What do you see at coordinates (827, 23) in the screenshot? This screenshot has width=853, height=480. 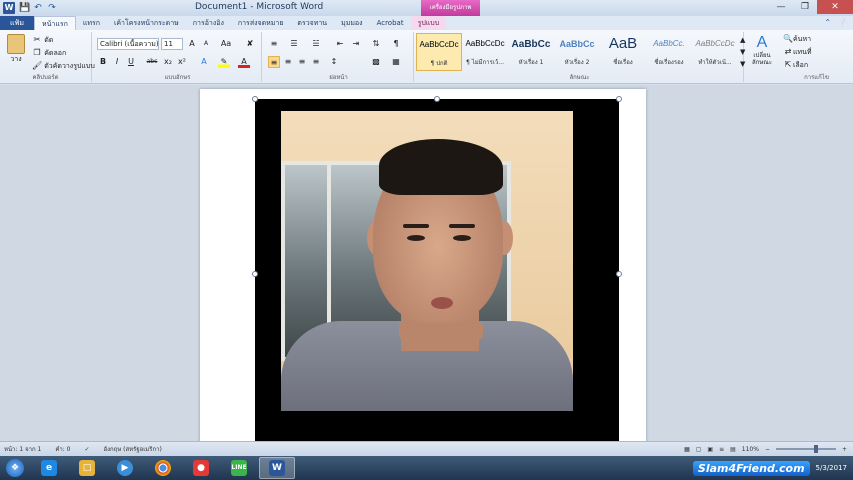 I see `minimize-ribbon-icon: ⌃` at bounding box center [827, 23].